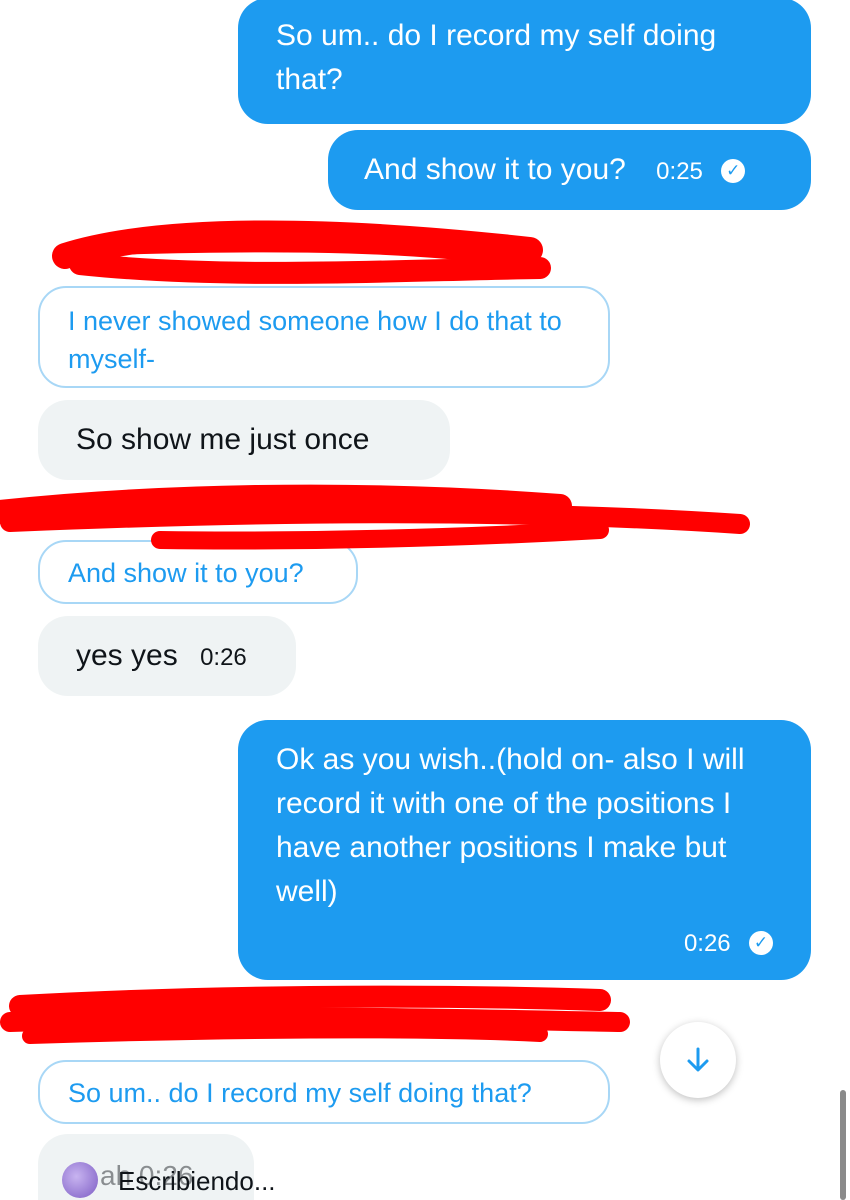  What do you see at coordinates (679, 171) in the screenshot?
I see `message-timestamp: 0:25` at bounding box center [679, 171].